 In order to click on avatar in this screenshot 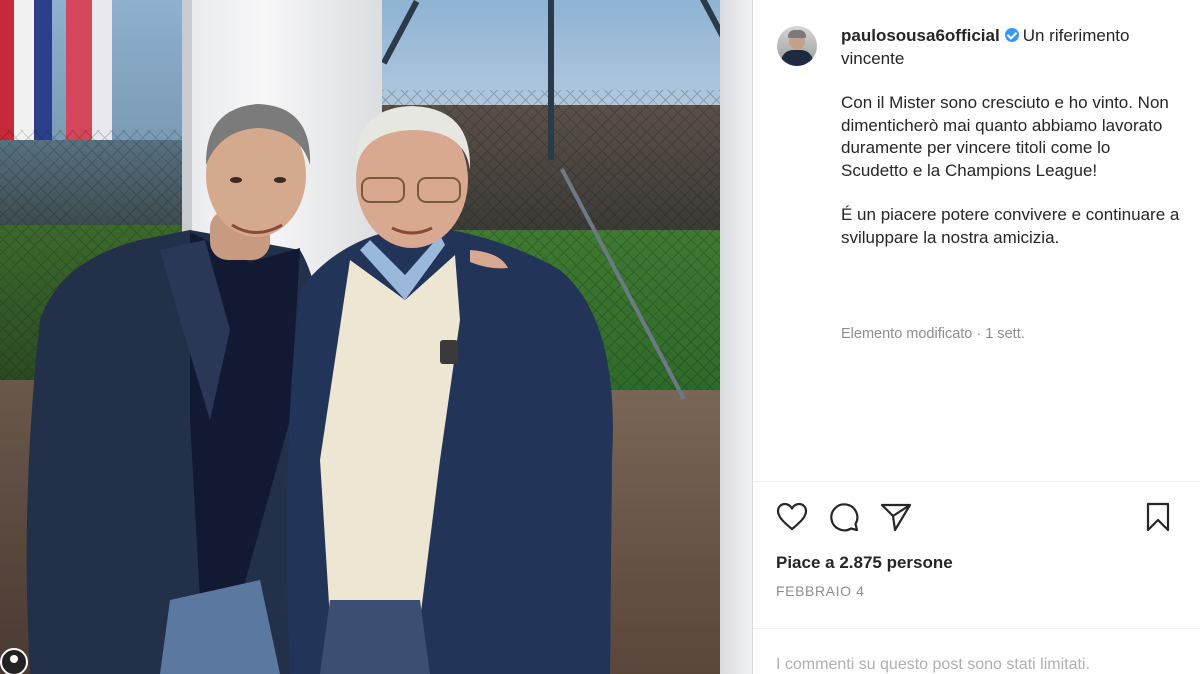, I will do `click(797, 46)`.